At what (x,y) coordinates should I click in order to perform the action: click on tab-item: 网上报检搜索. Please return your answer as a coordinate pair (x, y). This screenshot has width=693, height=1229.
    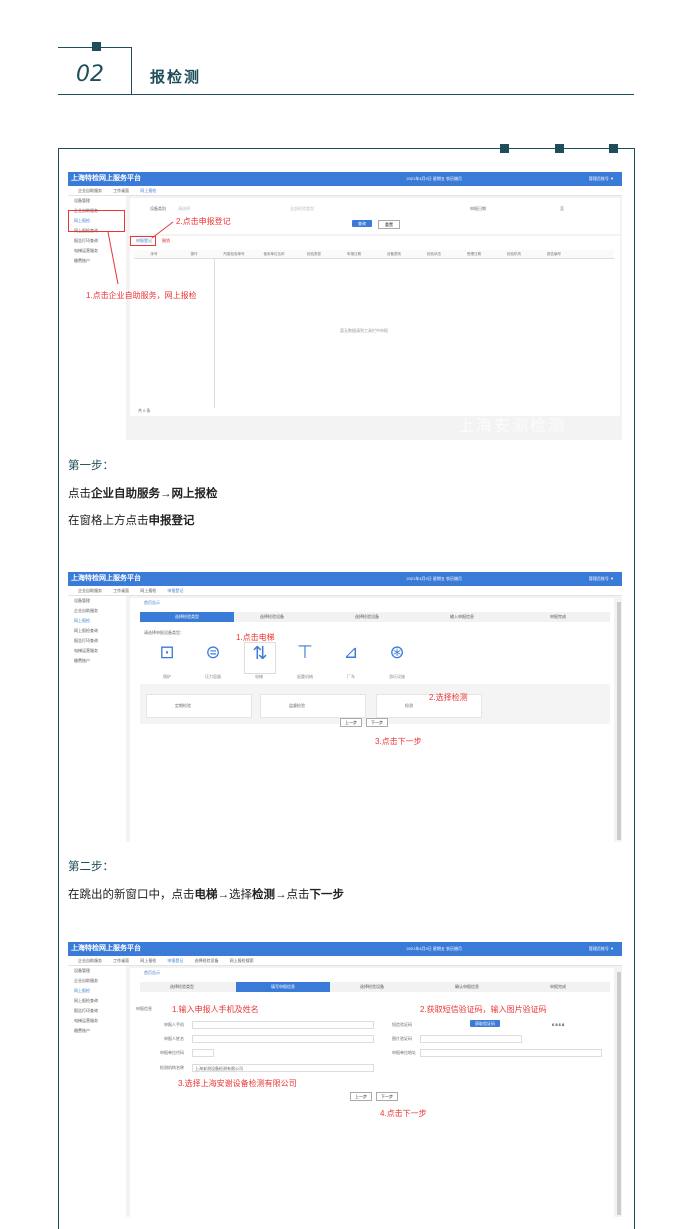
    Looking at the image, I should click on (242, 960).